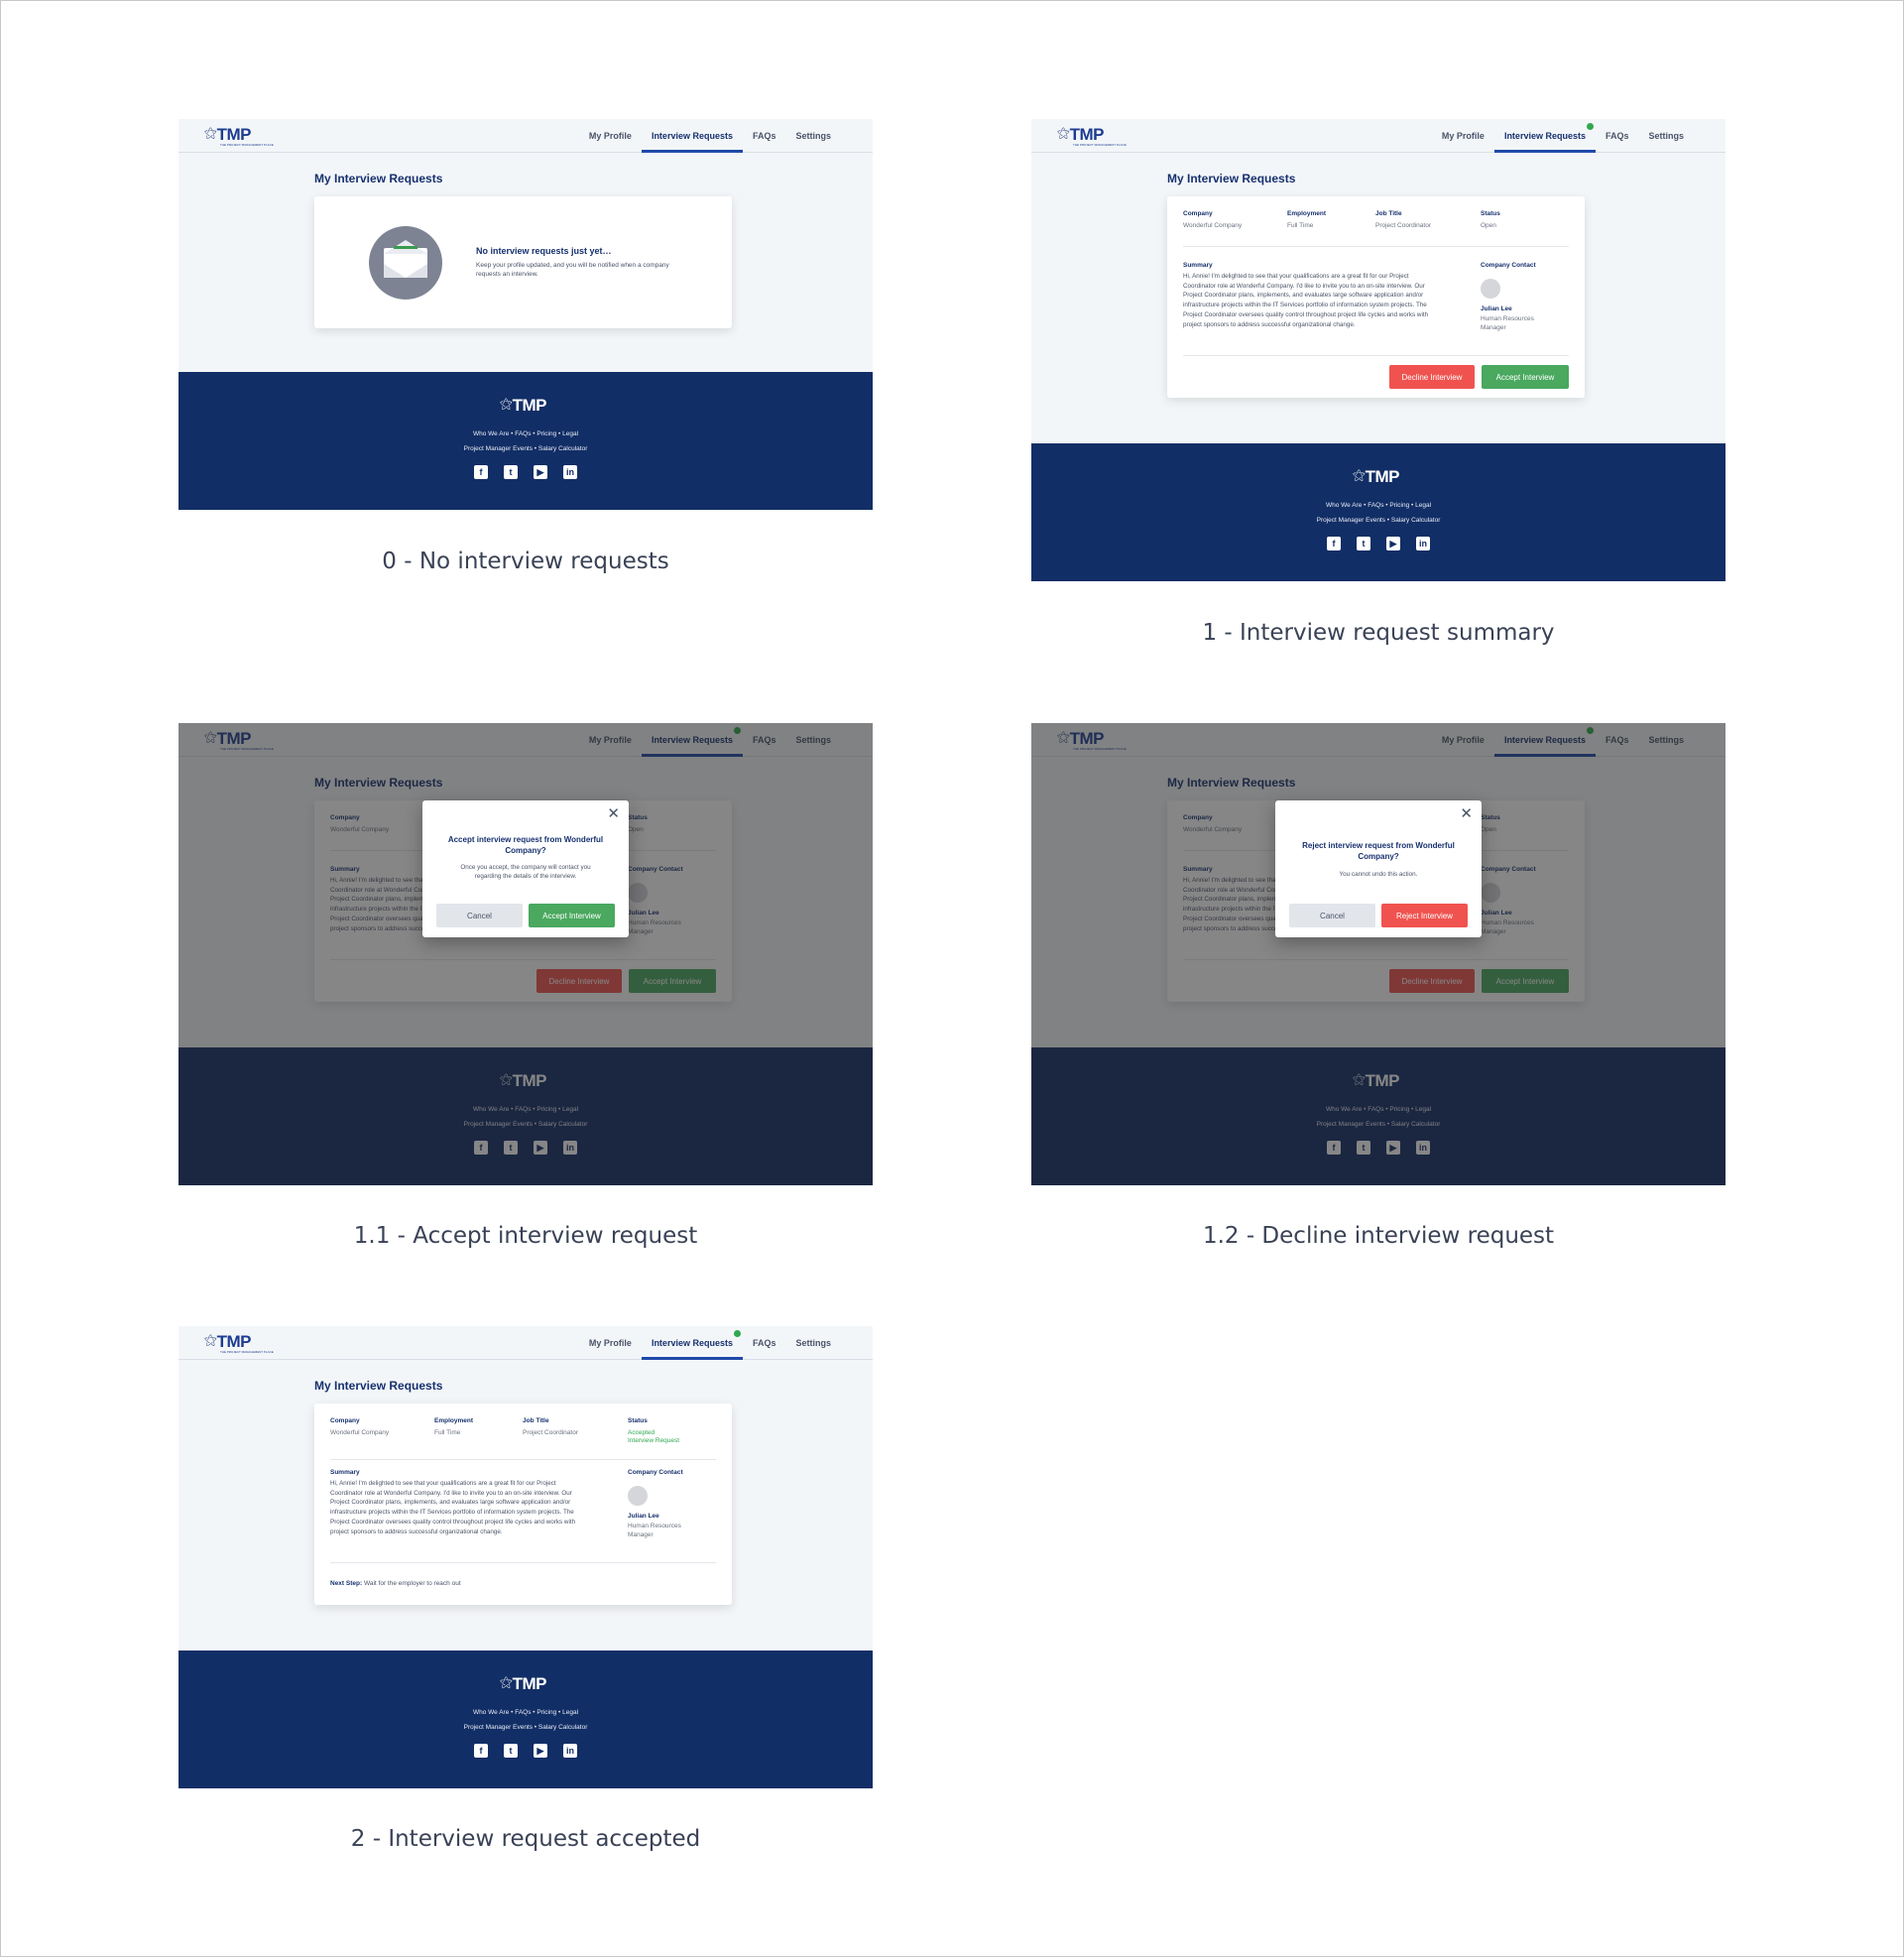 This screenshot has width=1904, height=1957. What do you see at coordinates (641, 1432) in the screenshot?
I see `status-accepted: Accepted` at bounding box center [641, 1432].